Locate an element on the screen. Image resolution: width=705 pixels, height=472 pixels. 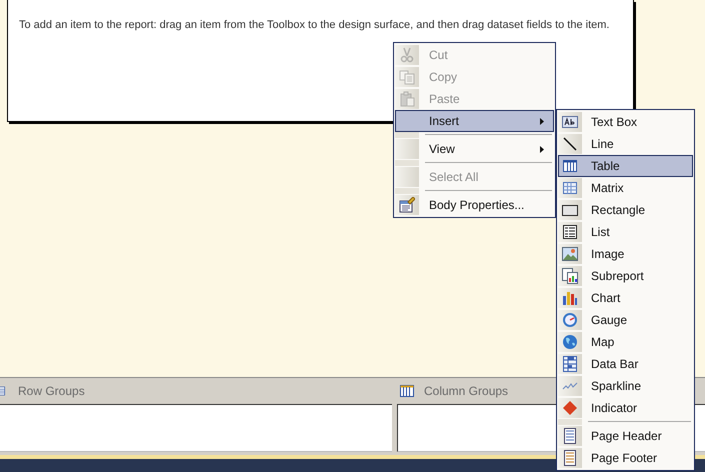
rectangle-icon is located at coordinates (570, 210).